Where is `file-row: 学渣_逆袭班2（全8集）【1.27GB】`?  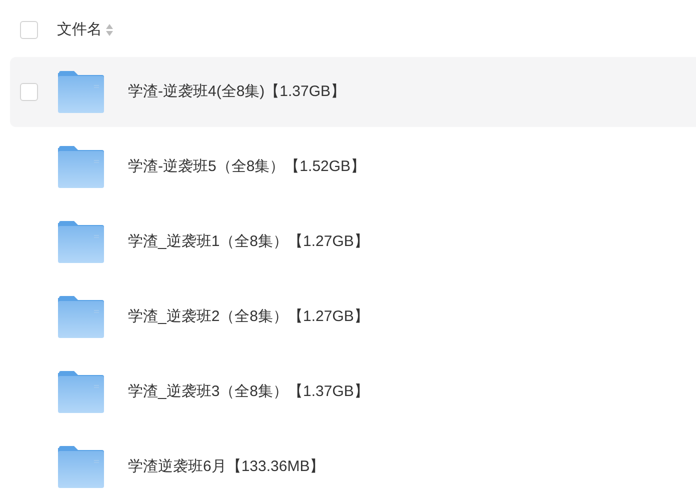
file-row: 学渣_逆袭班2（全8集）【1.27GB】 is located at coordinates (353, 317).